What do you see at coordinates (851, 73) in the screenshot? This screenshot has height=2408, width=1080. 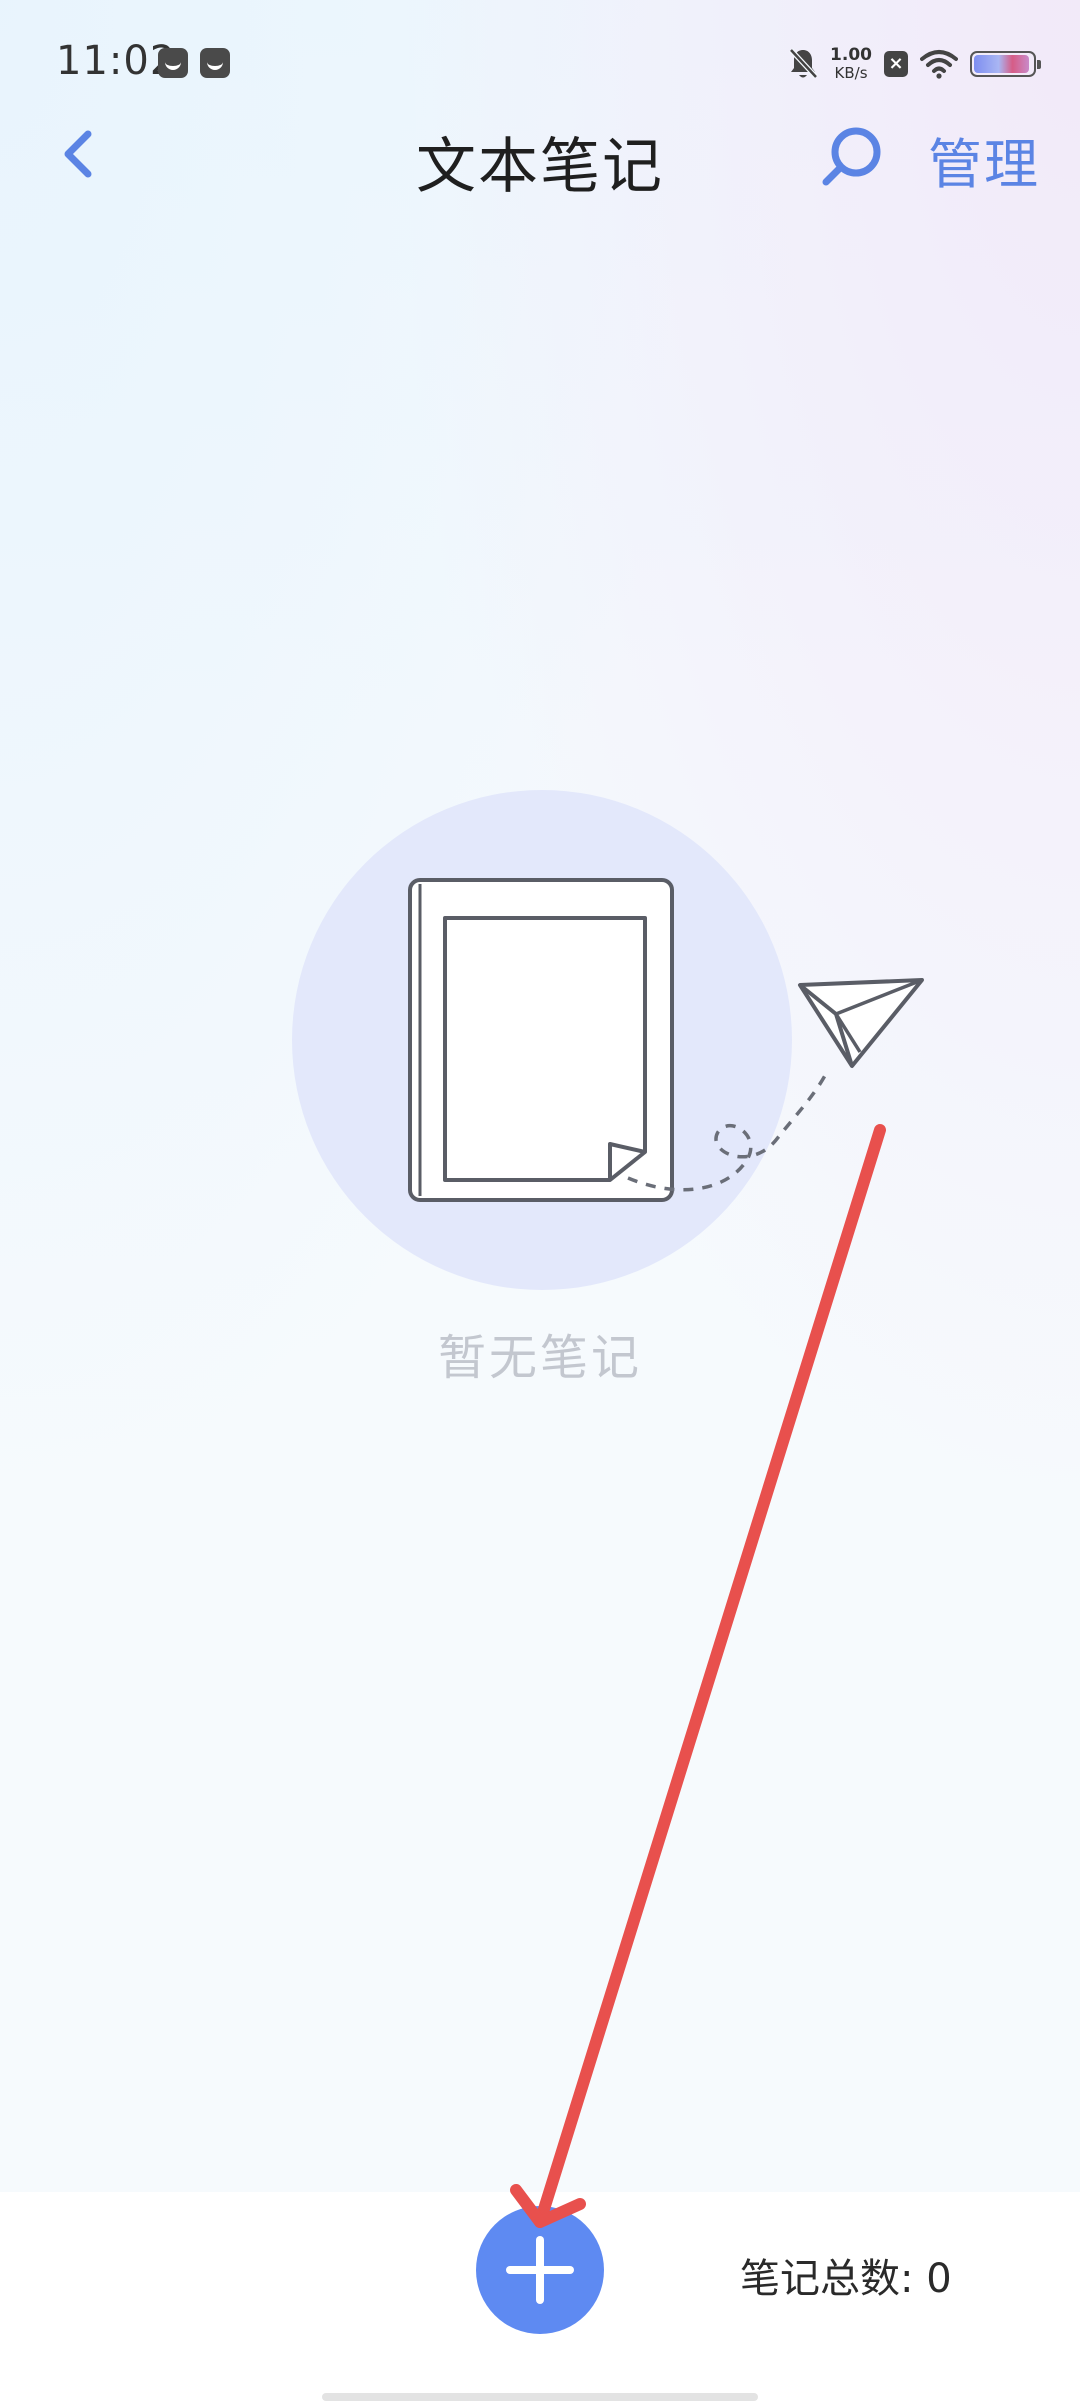 I see `network-speed-unit: KB/s` at bounding box center [851, 73].